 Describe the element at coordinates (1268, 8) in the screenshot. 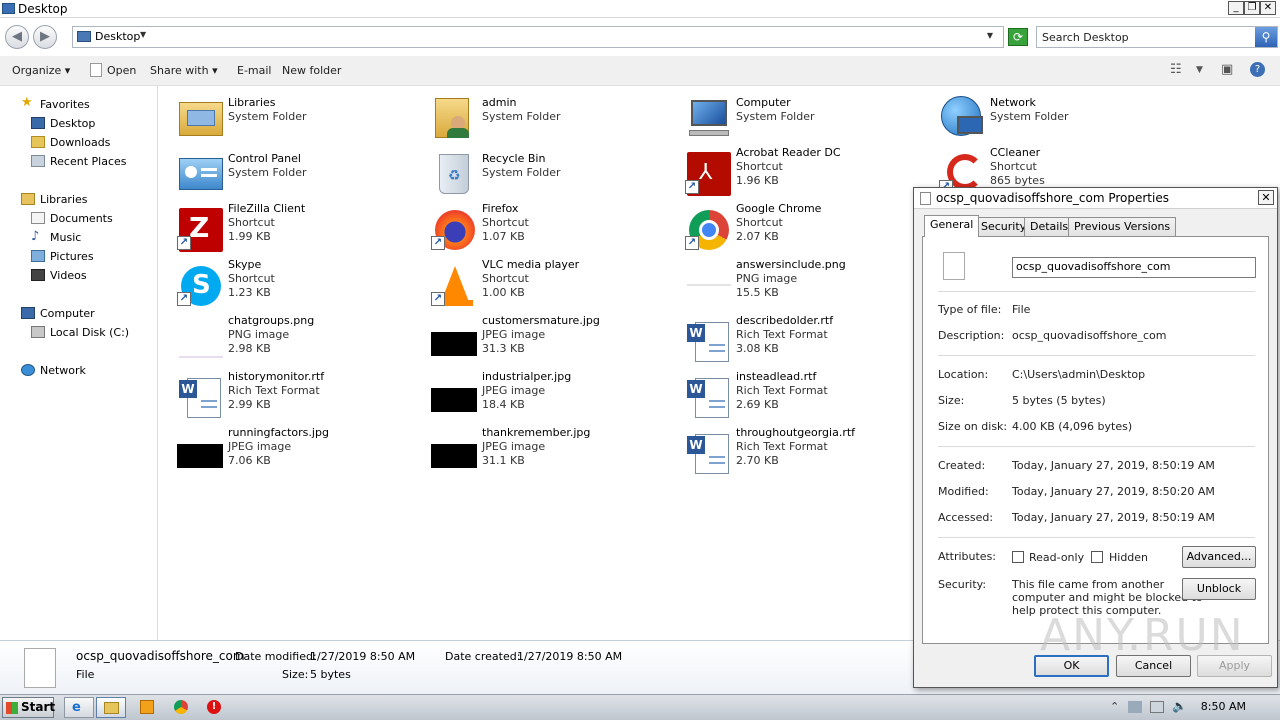

I see `close-button: ✕` at that location.